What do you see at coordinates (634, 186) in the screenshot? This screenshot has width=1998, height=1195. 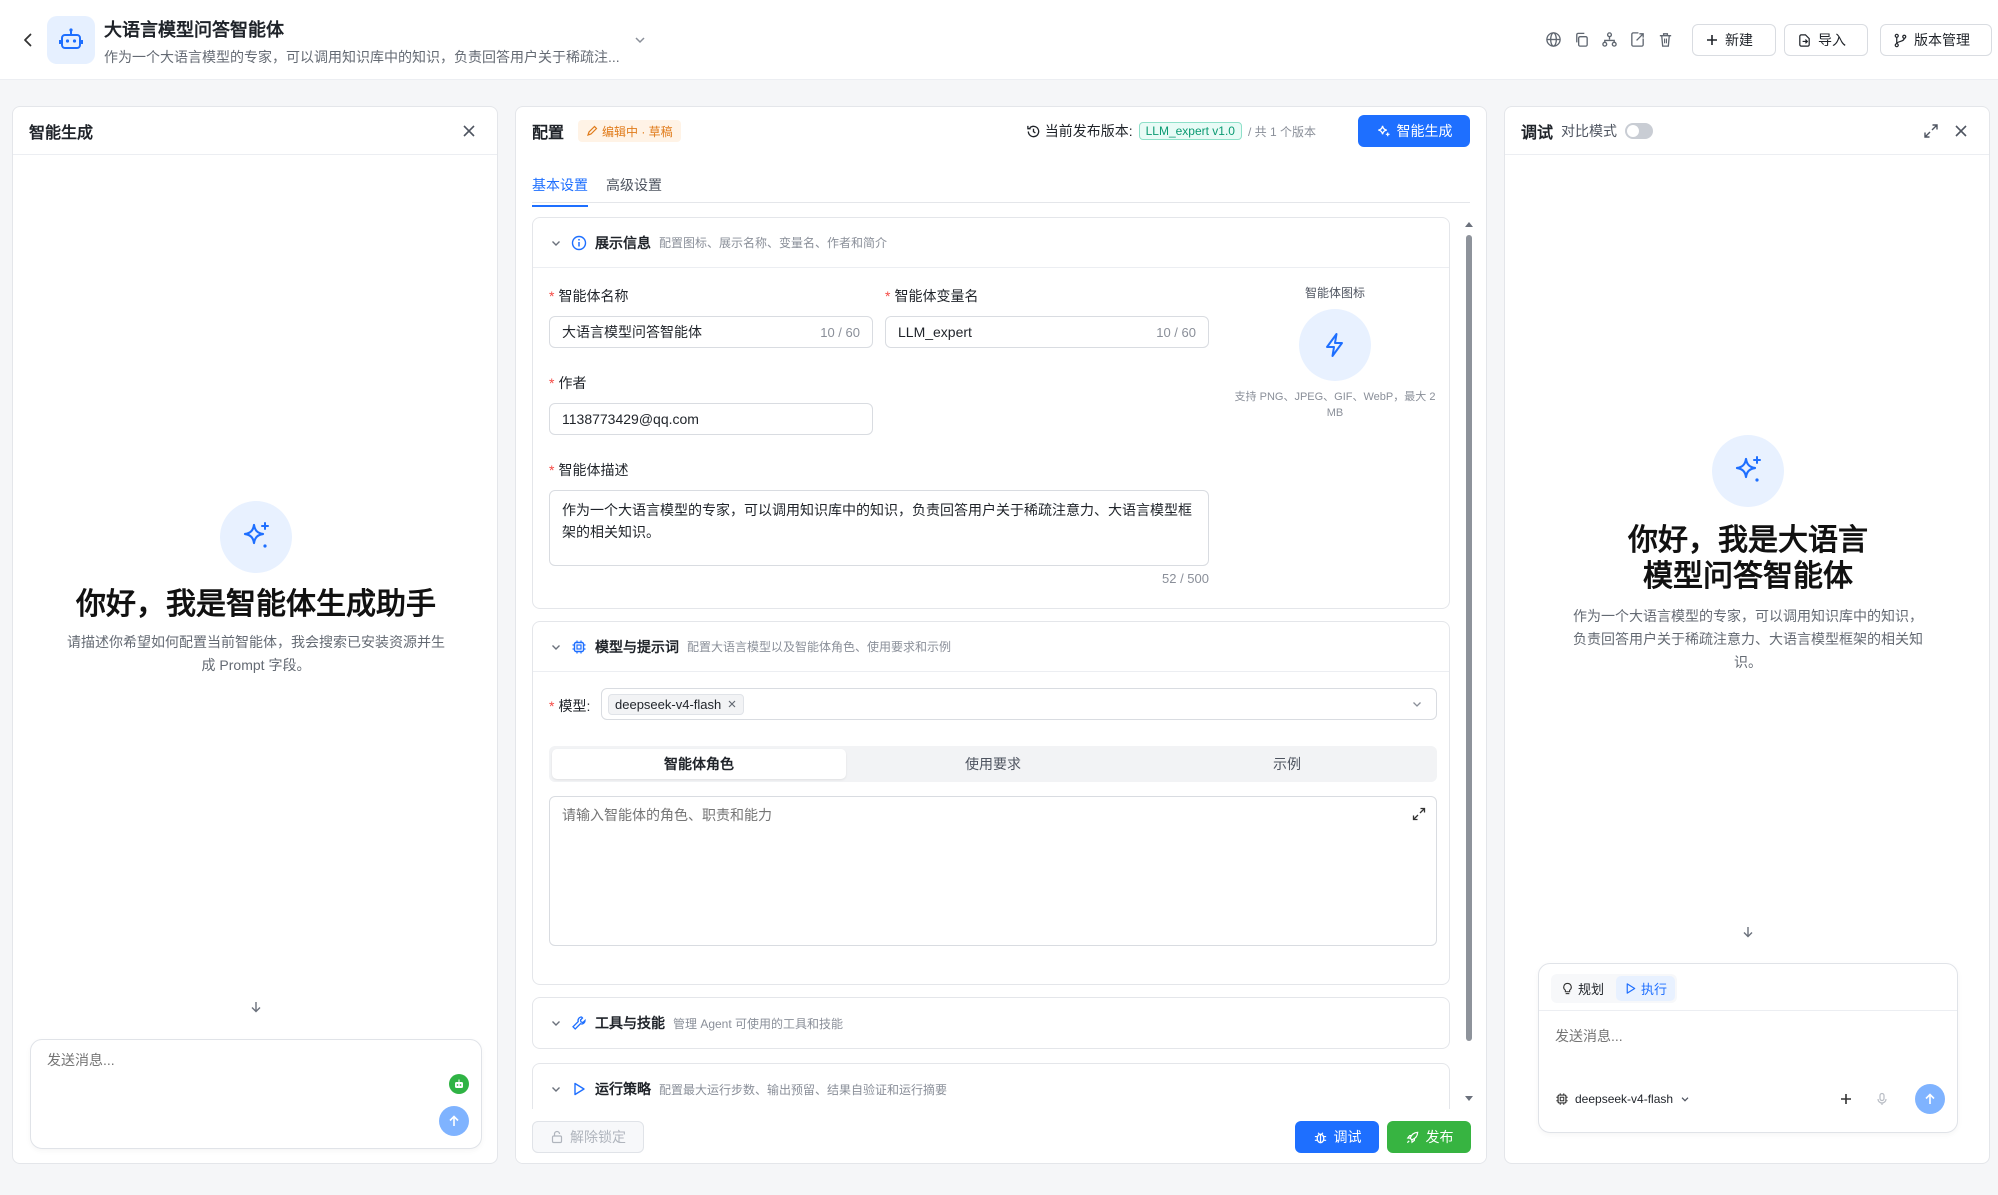 I see `tab-advanced-settings: 高级设置` at bounding box center [634, 186].